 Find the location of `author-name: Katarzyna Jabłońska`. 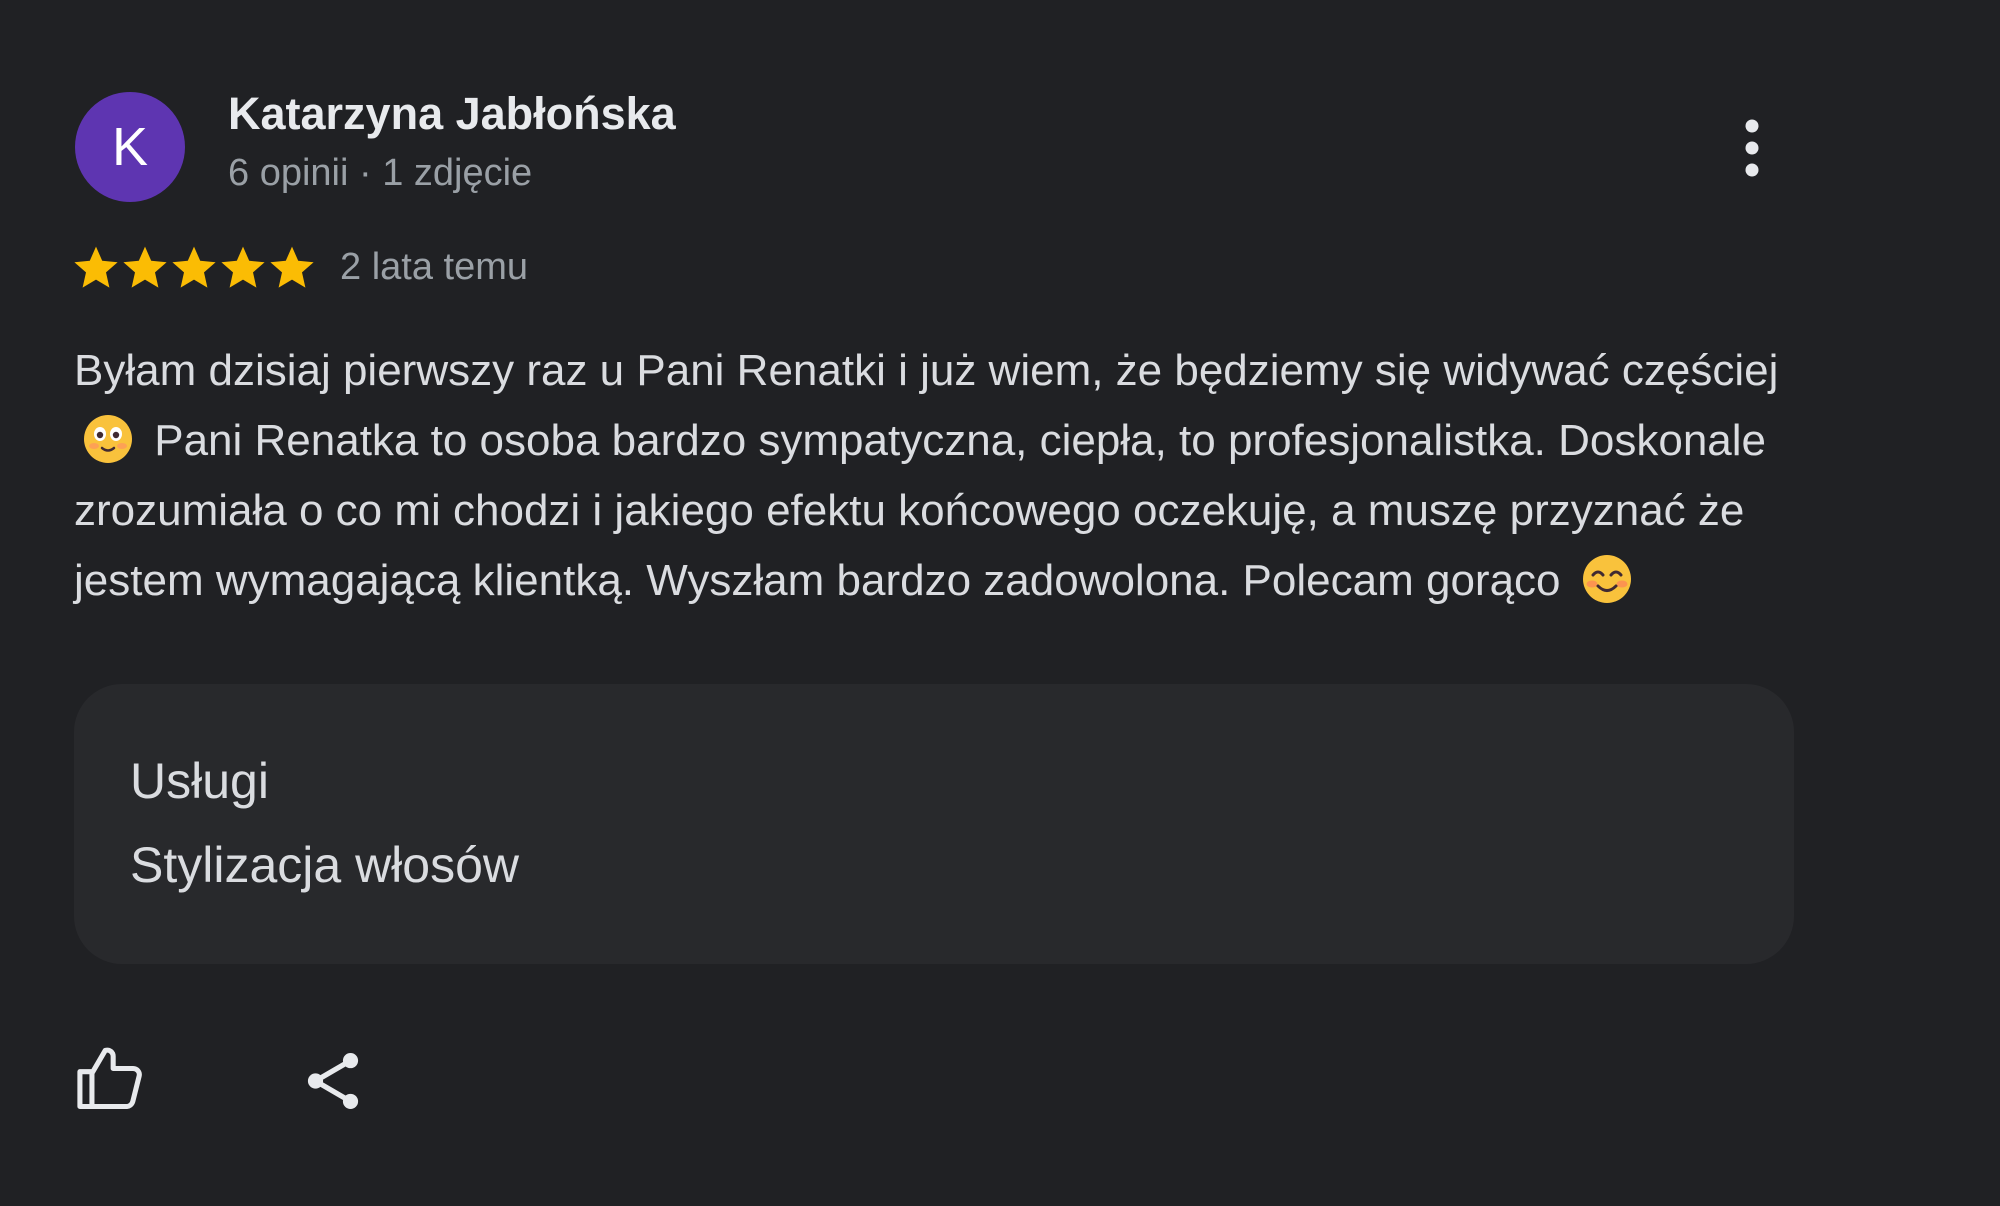

author-name: Katarzyna Jabłońska is located at coordinates (452, 114).